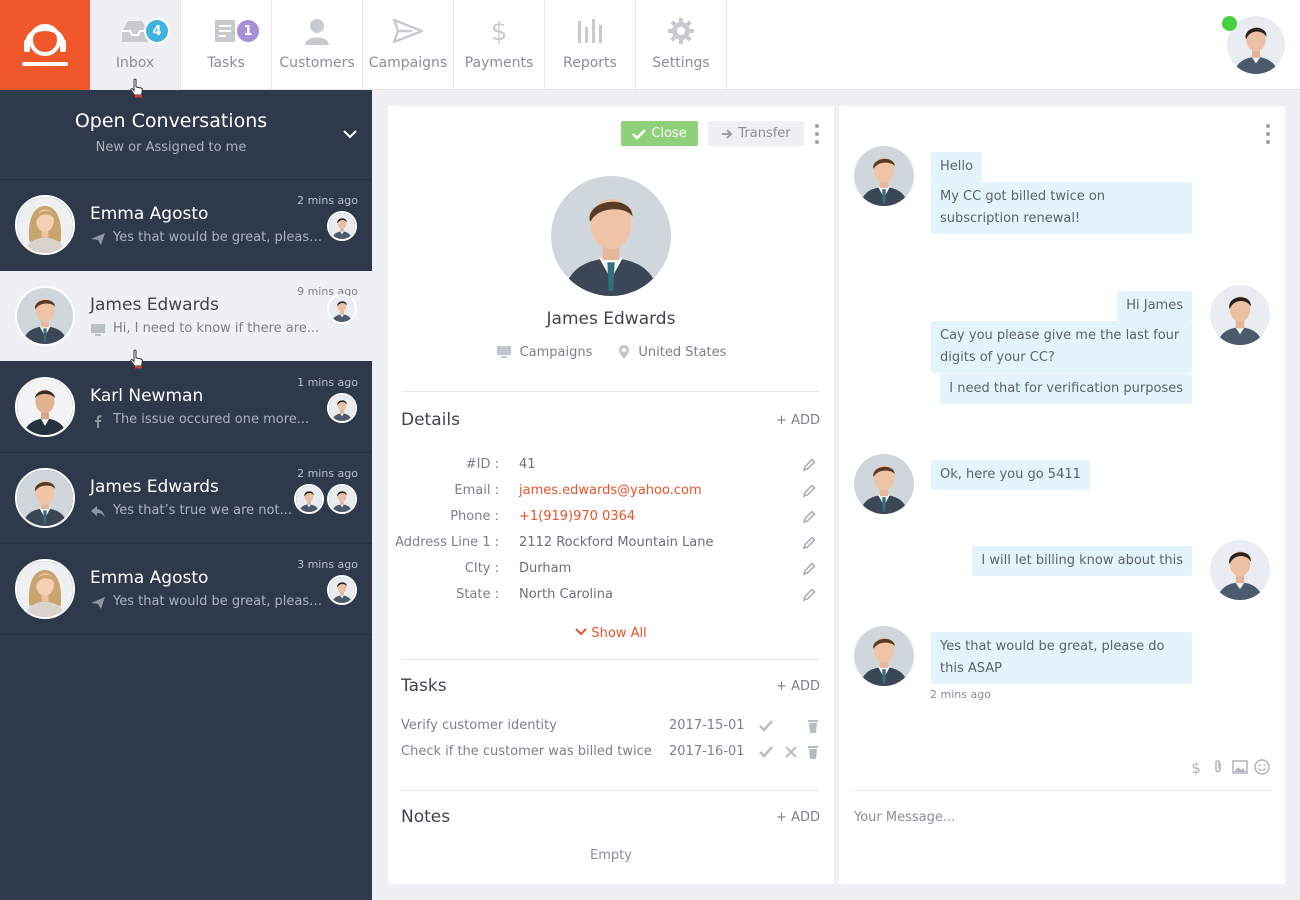 This screenshot has height=900, width=1300. I want to click on detail-label: State :, so click(477, 594).